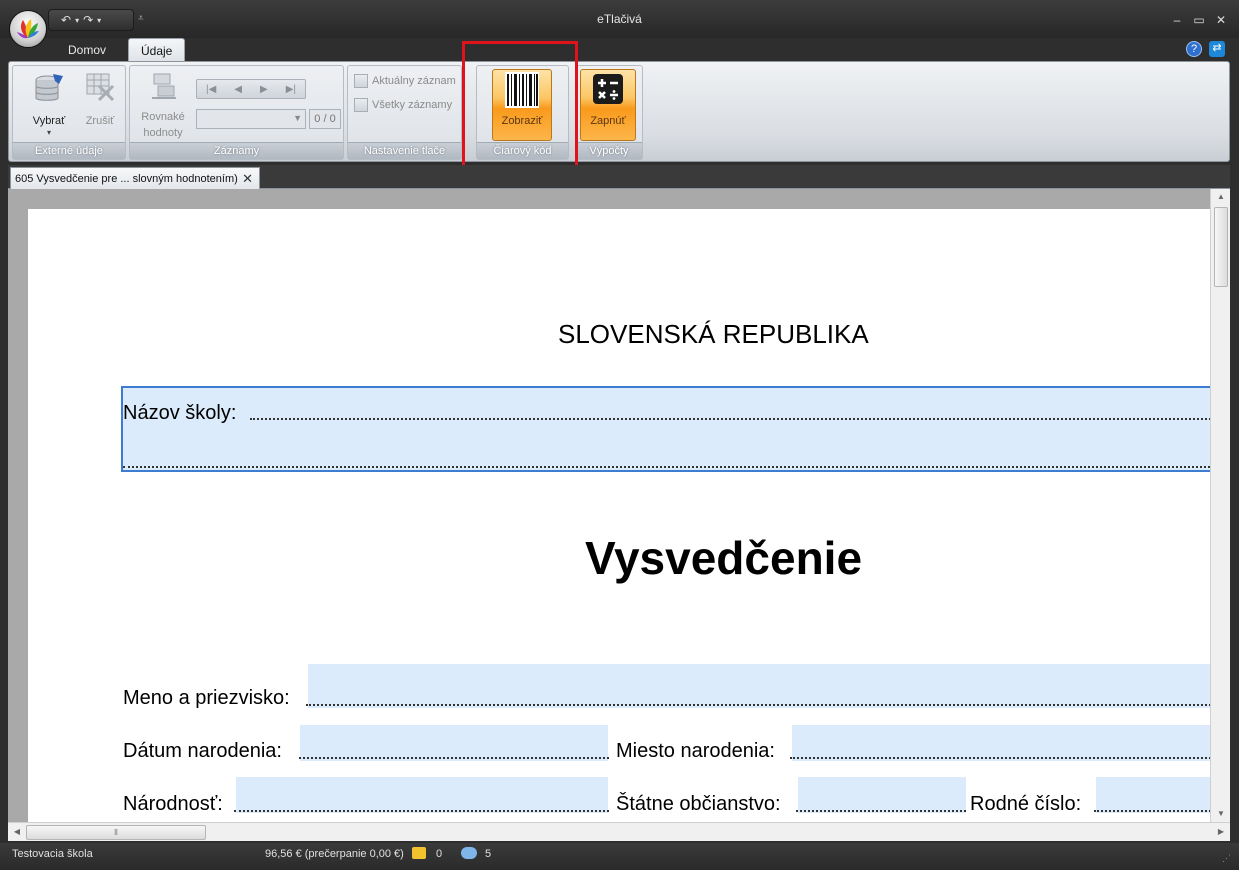 The height and width of the screenshot is (870, 1239). What do you see at coordinates (619, 831) in the screenshot?
I see `horizontal-scrollbar: ◀ ⦀ ▶` at bounding box center [619, 831].